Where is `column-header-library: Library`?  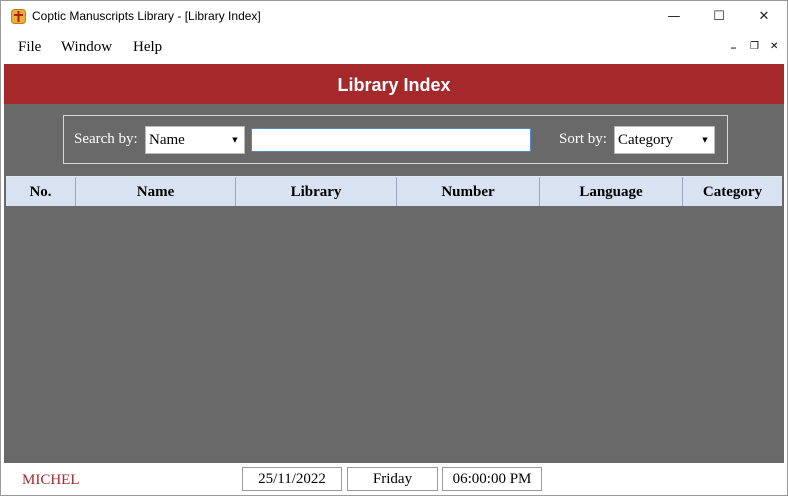
column-header-library: Library is located at coordinates (316, 192).